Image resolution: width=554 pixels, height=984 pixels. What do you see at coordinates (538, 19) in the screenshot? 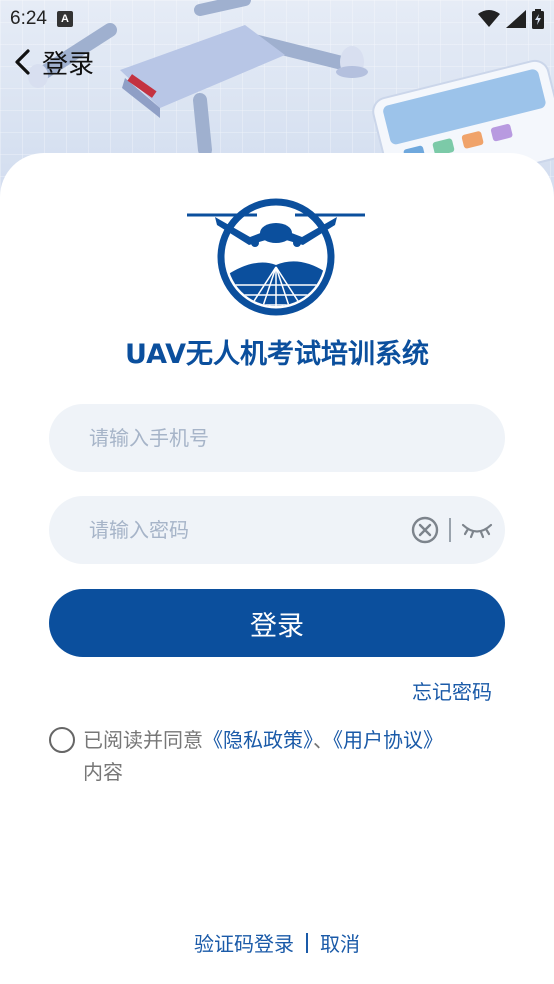
I see `battery-icon` at bounding box center [538, 19].